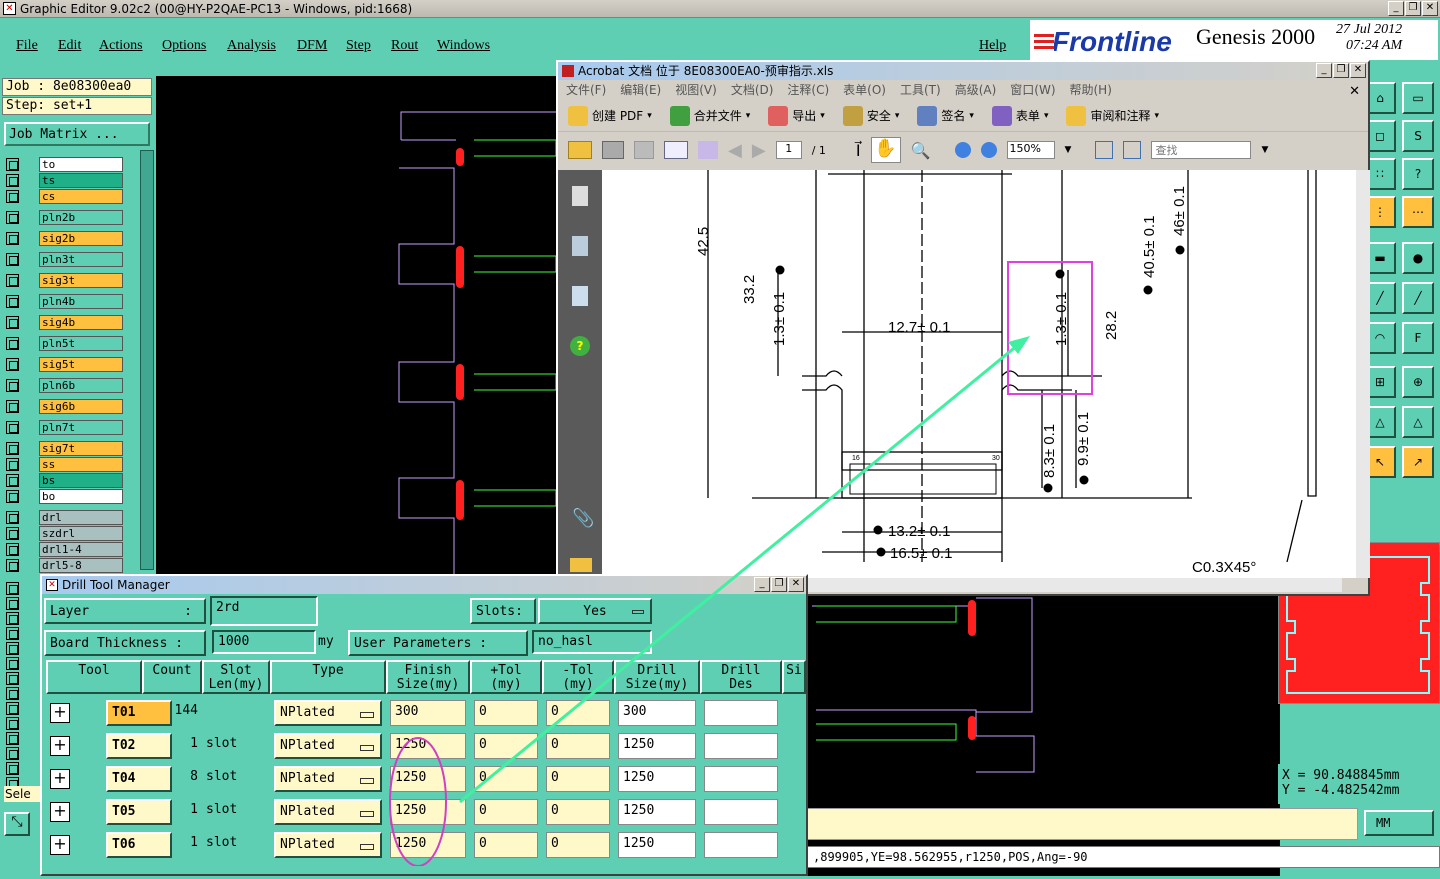 This screenshot has width=1440, height=879. What do you see at coordinates (438, 643) in the screenshot?
I see `user-parameters-button: User Parameters :` at bounding box center [438, 643].